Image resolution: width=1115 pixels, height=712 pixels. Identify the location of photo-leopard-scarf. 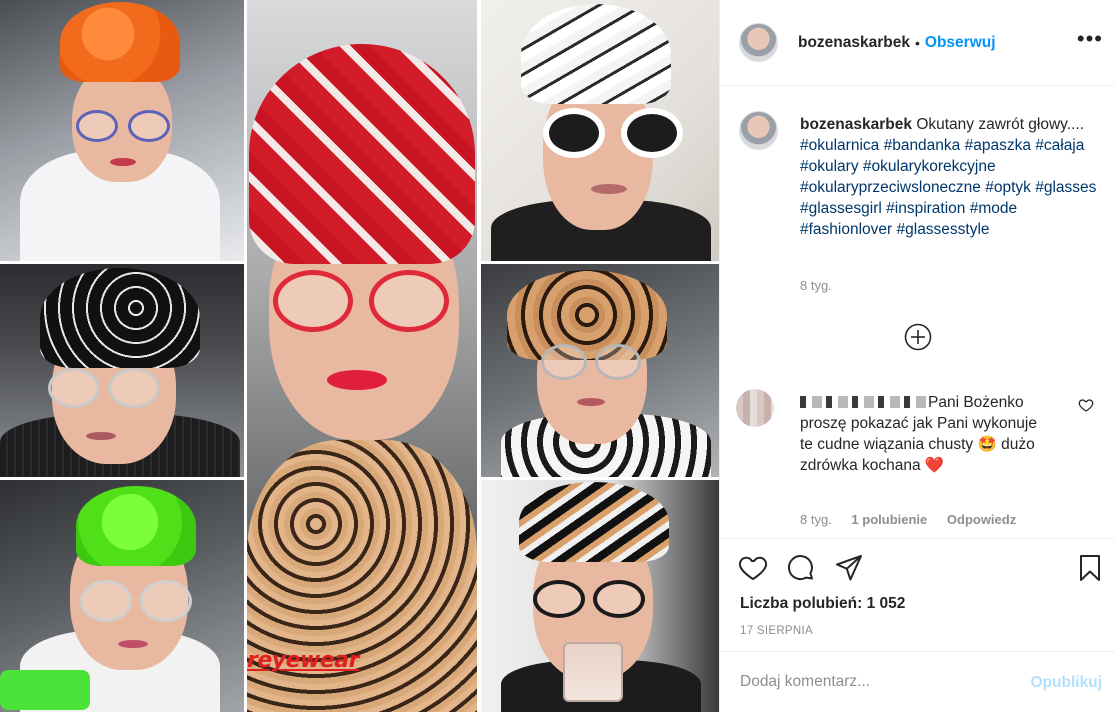
(600, 370).